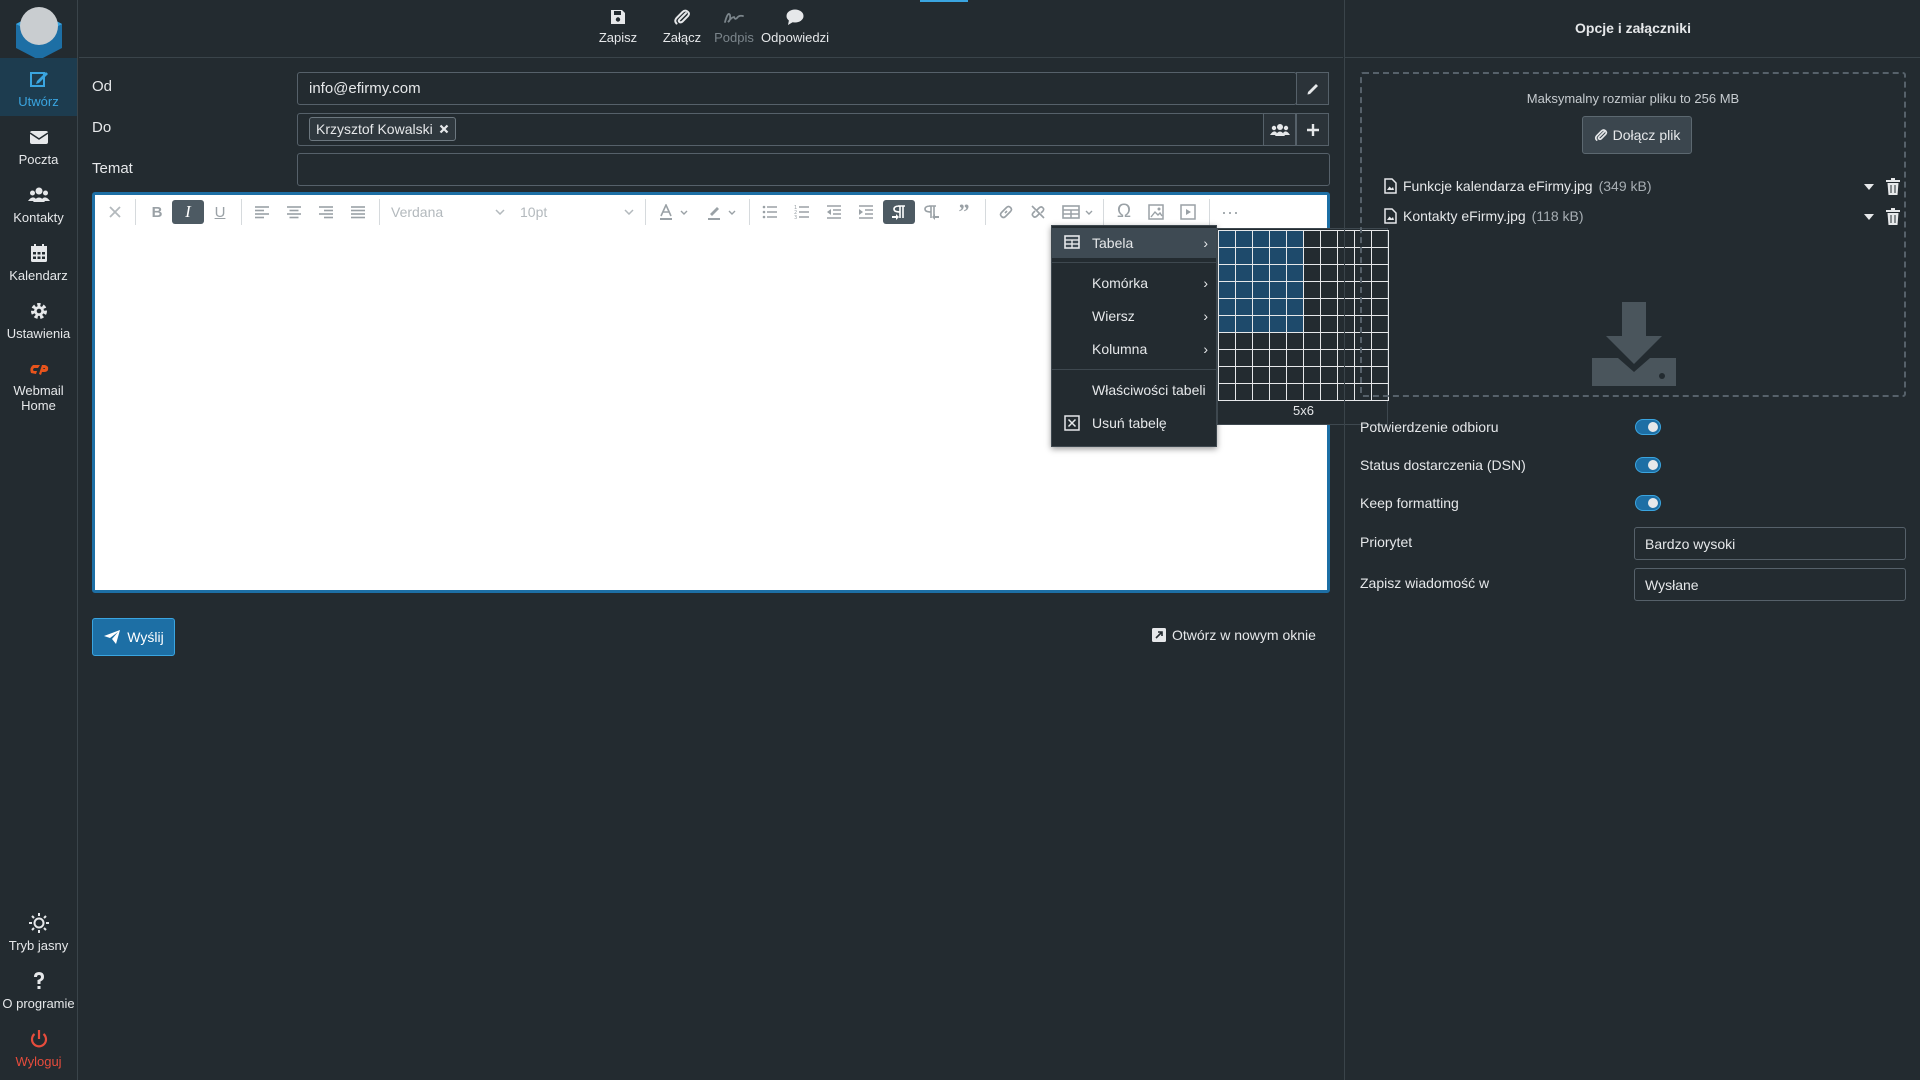 The image size is (1920, 1080). Describe the element at coordinates (382, 129) in the screenshot. I see `recipient-chip: Krzysztof Kowalski` at that location.